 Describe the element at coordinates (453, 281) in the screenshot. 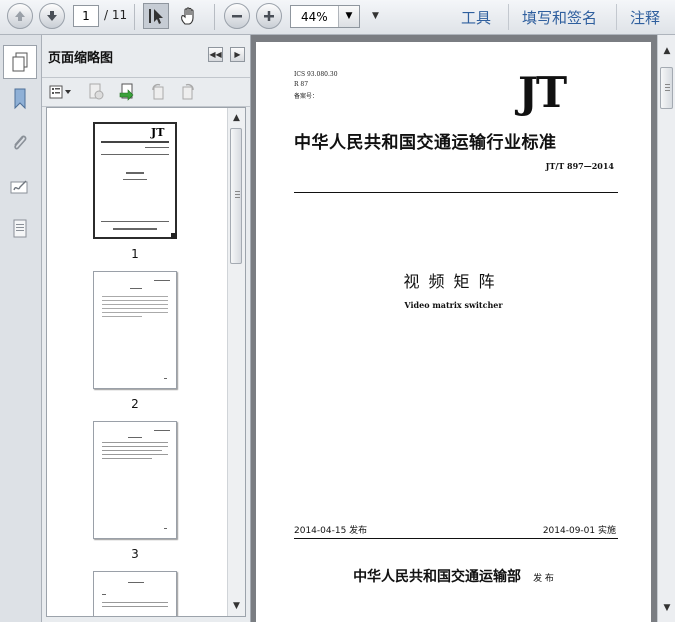

I see `document-title: 视频矩阵` at that location.